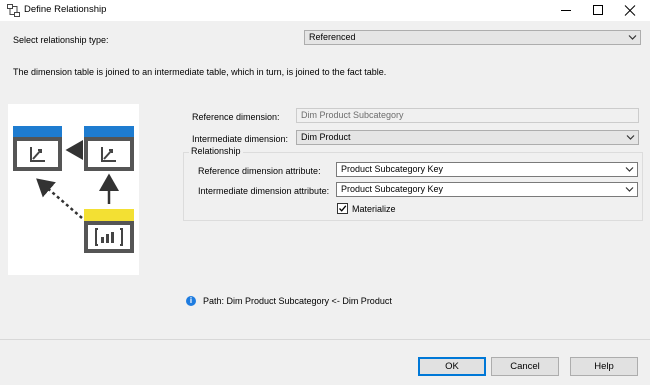  I want to click on minimize-icon, so click(566, 10).